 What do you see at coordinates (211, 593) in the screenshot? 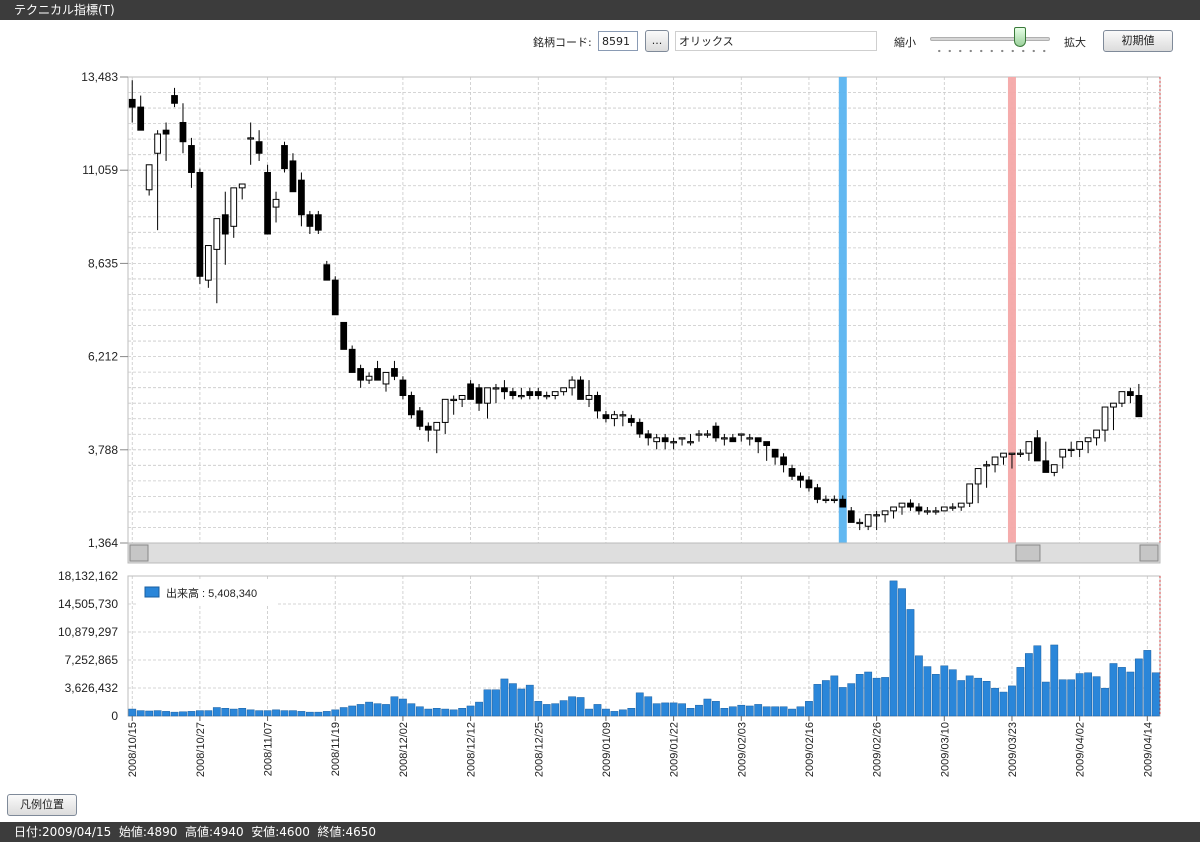
I see `legend-label: 出来高 : 5,408,340` at bounding box center [211, 593].